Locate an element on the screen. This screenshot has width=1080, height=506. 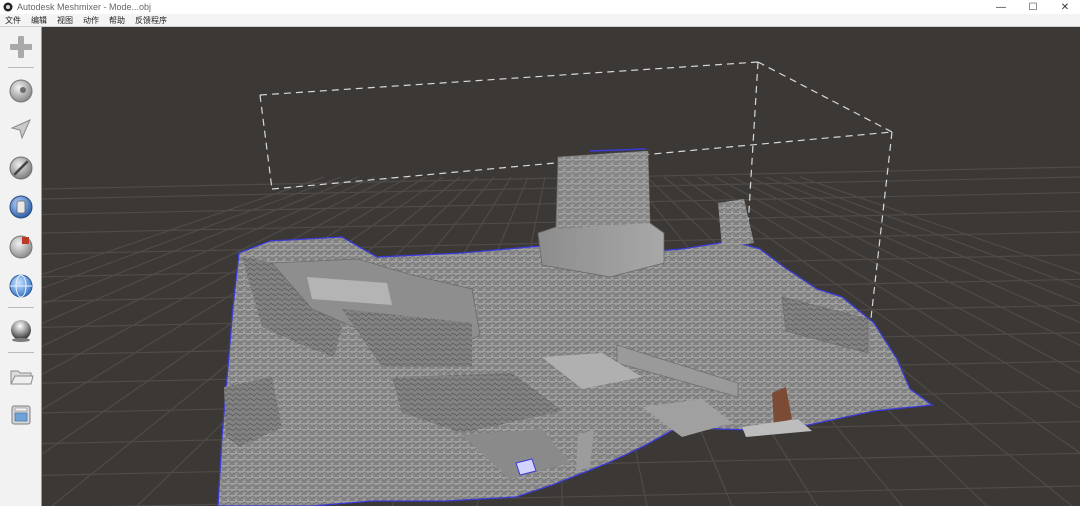
meshmix-button is located at coordinates (21, 91).